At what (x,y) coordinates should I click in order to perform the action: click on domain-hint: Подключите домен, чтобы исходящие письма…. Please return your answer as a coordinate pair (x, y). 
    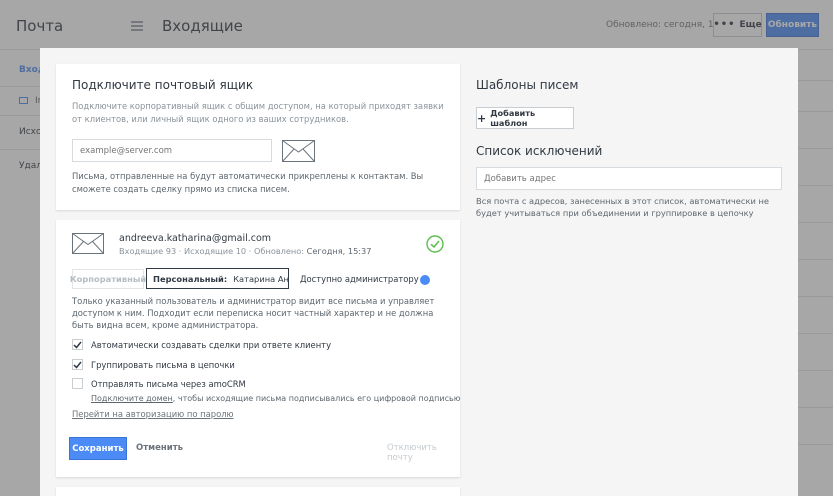
    Looking at the image, I should click on (275, 398).